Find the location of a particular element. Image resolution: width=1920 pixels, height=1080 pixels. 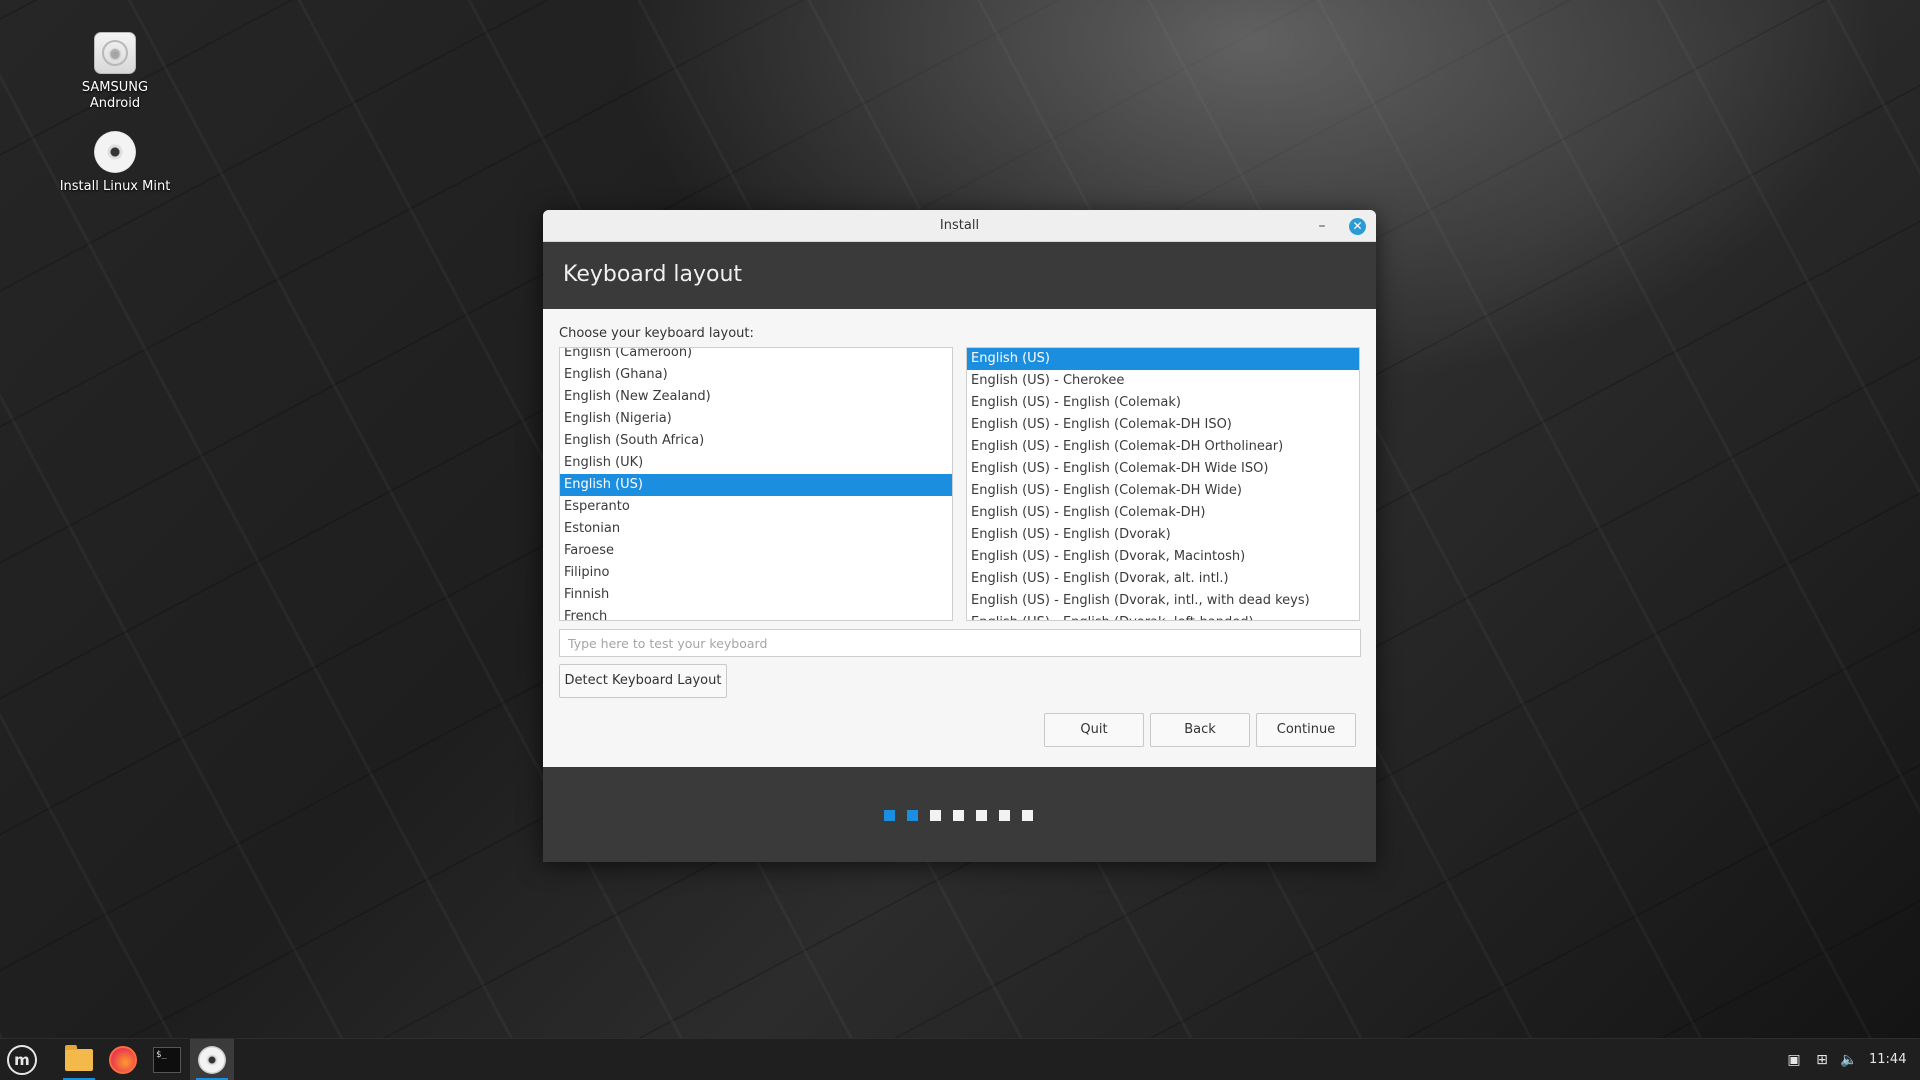

firefox-icon is located at coordinates (123, 1060).